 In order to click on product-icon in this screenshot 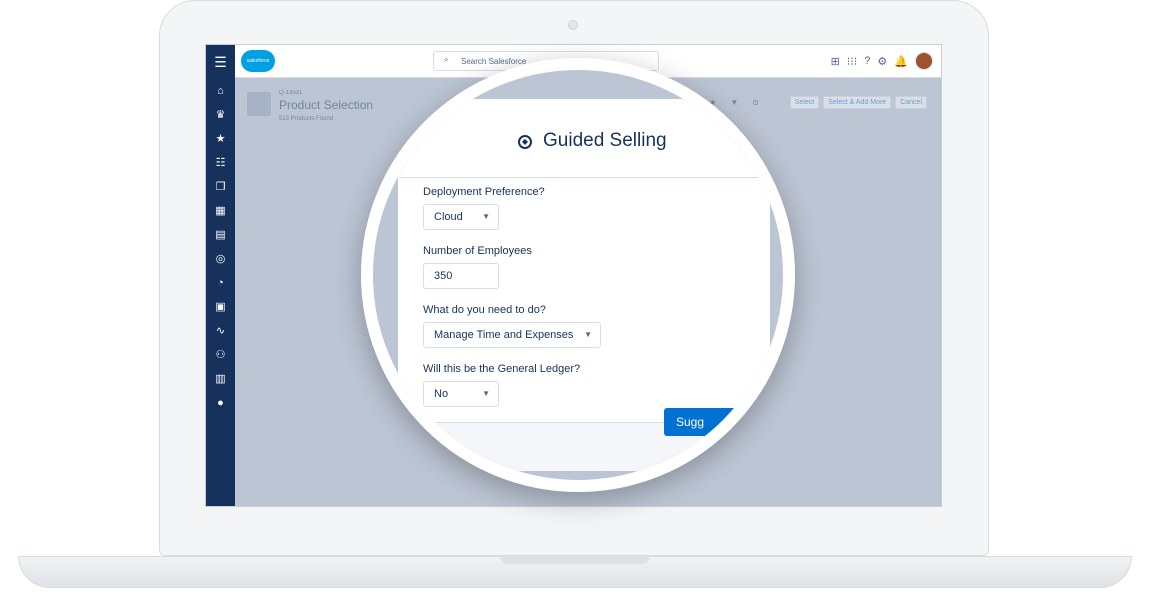, I will do `click(259, 104)`.